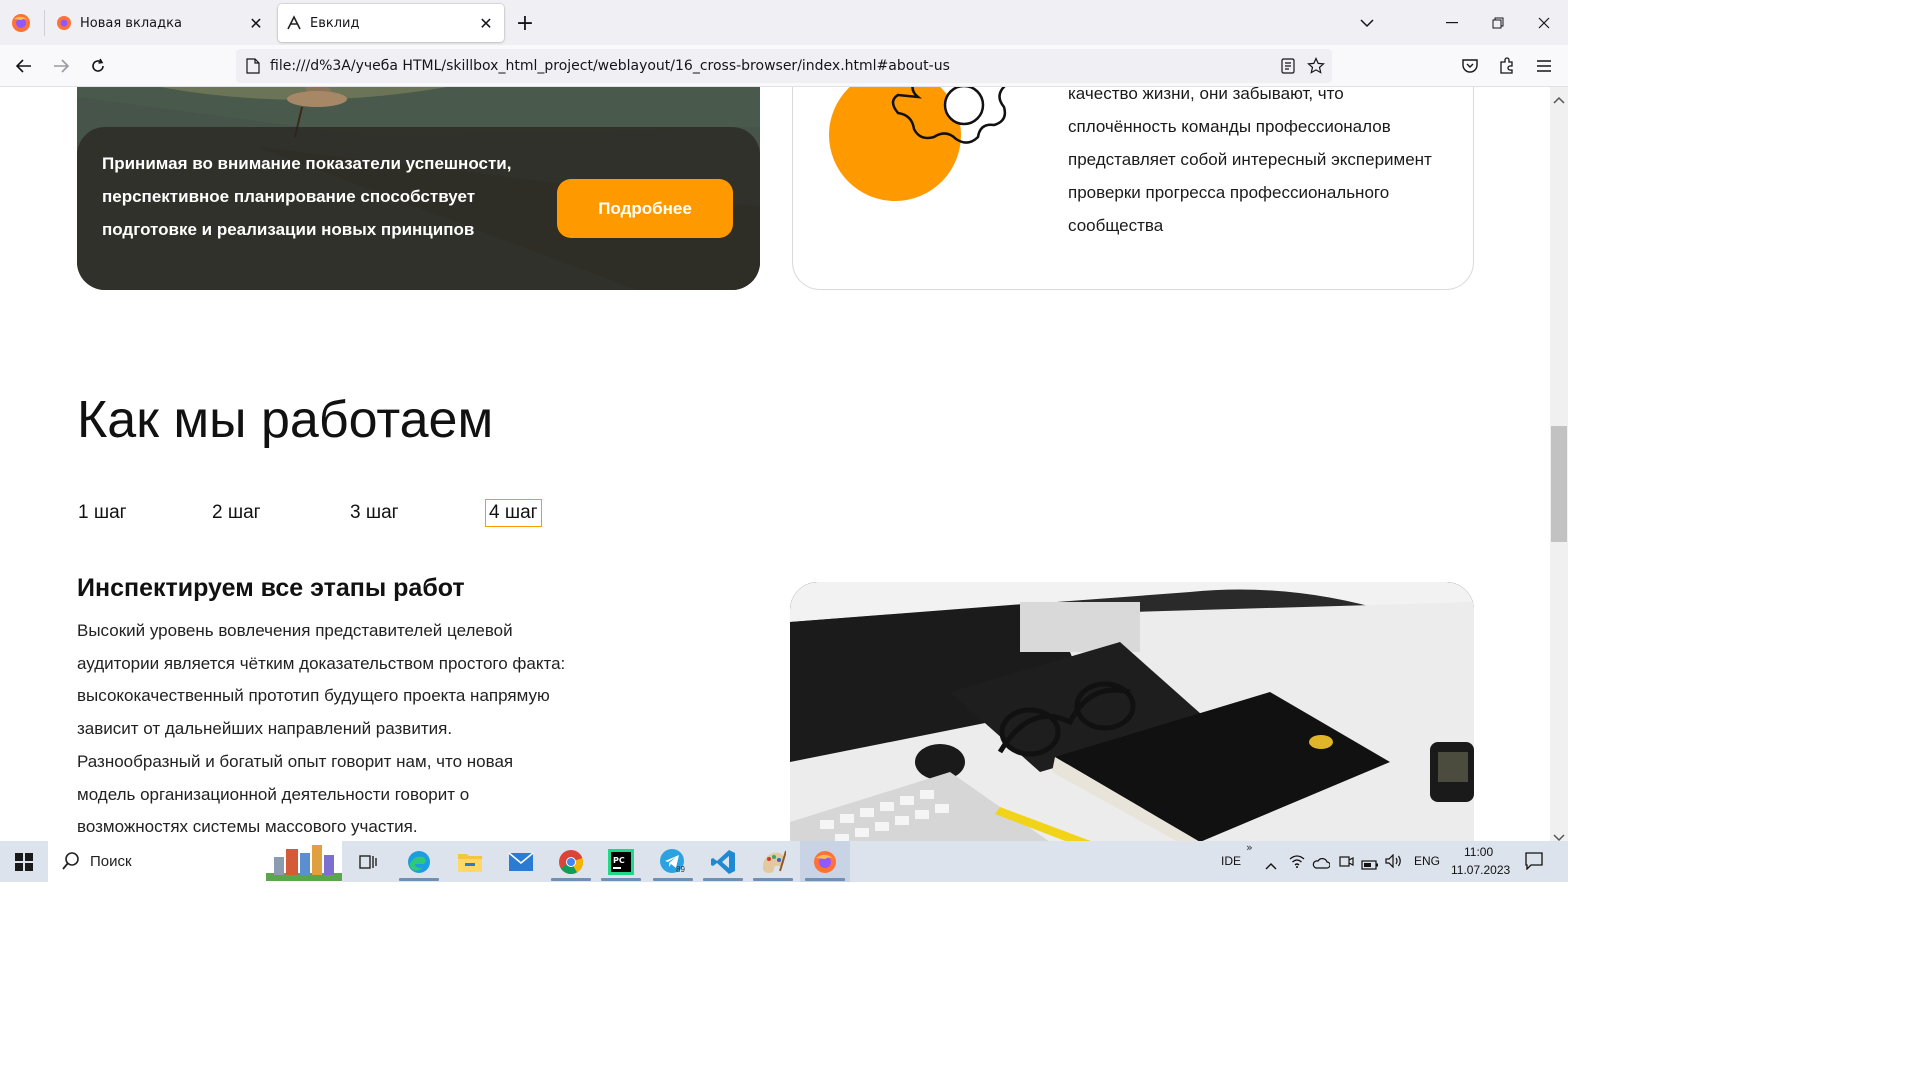  What do you see at coordinates (525, 23) in the screenshot?
I see `new-tab-plus-icon: +` at bounding box center [525, 23].